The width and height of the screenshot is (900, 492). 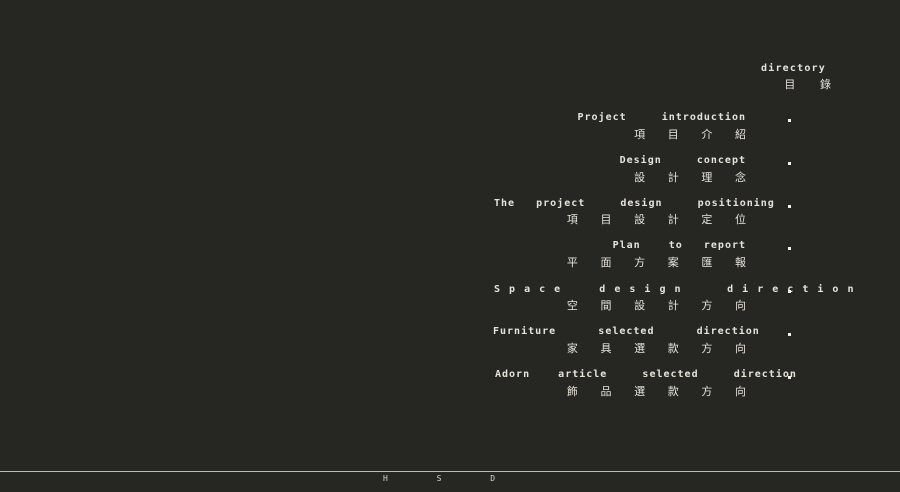 I want to click on toc-item-label-en: S p a c e d e s i g n d i r e c t i o n, so click(x=674, y=289).